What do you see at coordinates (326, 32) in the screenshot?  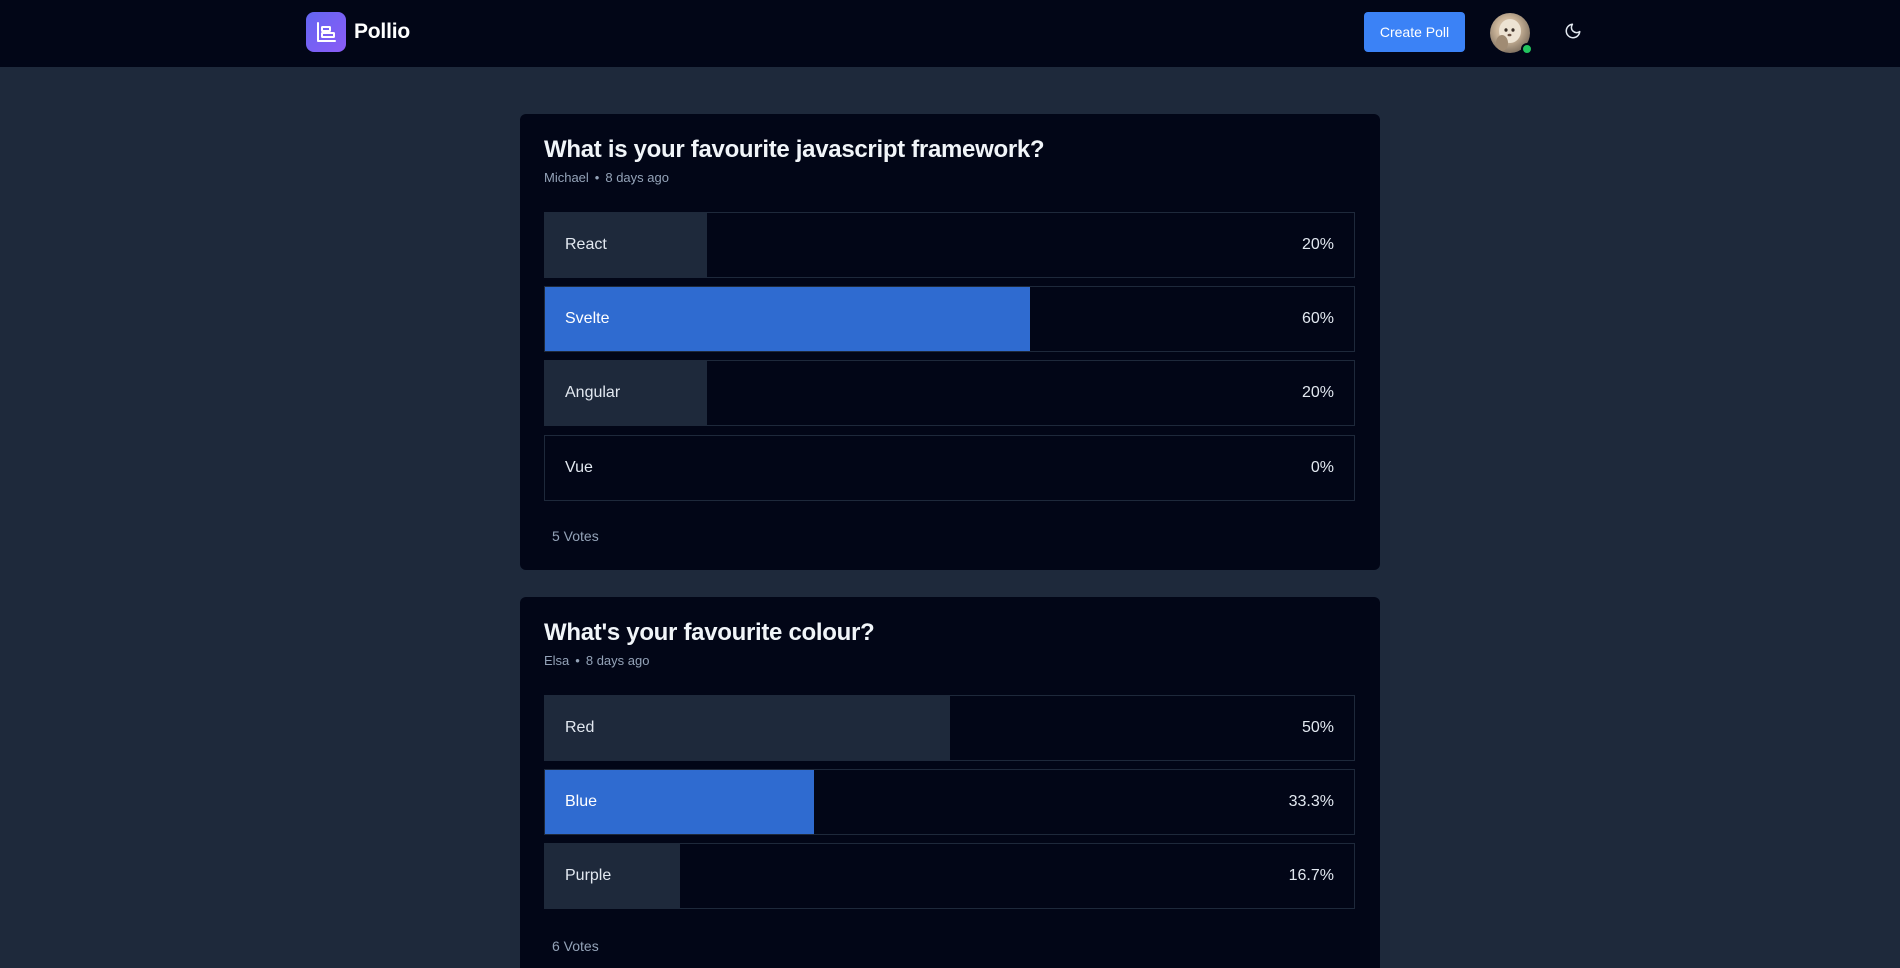 I see `poll-chart-icon` at bounding box center [326, 32].